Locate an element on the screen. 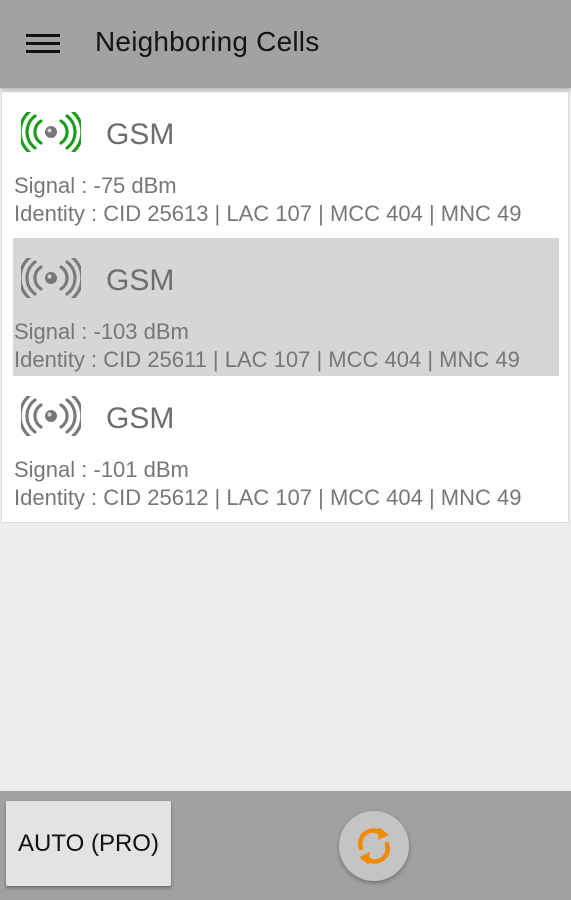 The width and height of the screenshot is (571, 900). cell-signal: Signal : -101 dBm is located at coordinates (101, 469).